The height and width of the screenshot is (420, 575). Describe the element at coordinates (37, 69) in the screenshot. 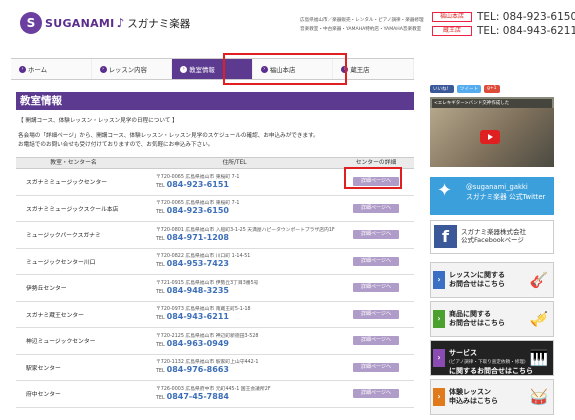

I see `nav-label: ホーム` at that location.